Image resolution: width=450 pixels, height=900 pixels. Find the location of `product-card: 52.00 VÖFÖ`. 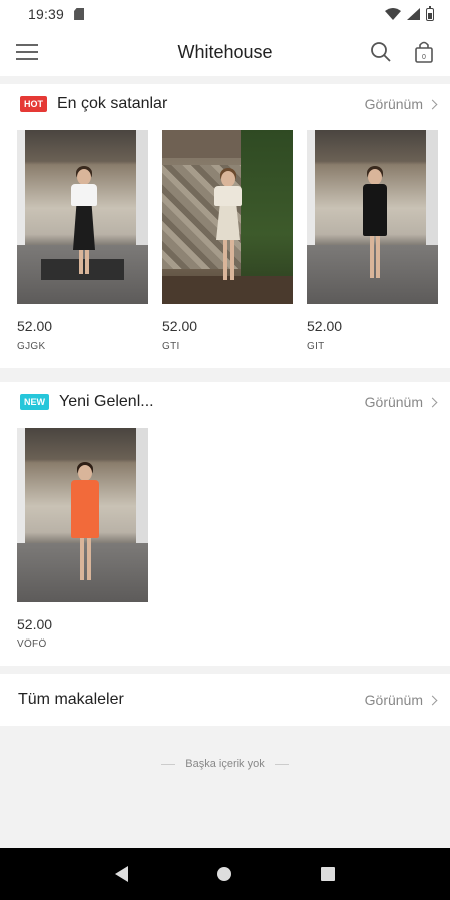

product-card: 52.00 VÖFÖ is located at coordinates (82, 539).